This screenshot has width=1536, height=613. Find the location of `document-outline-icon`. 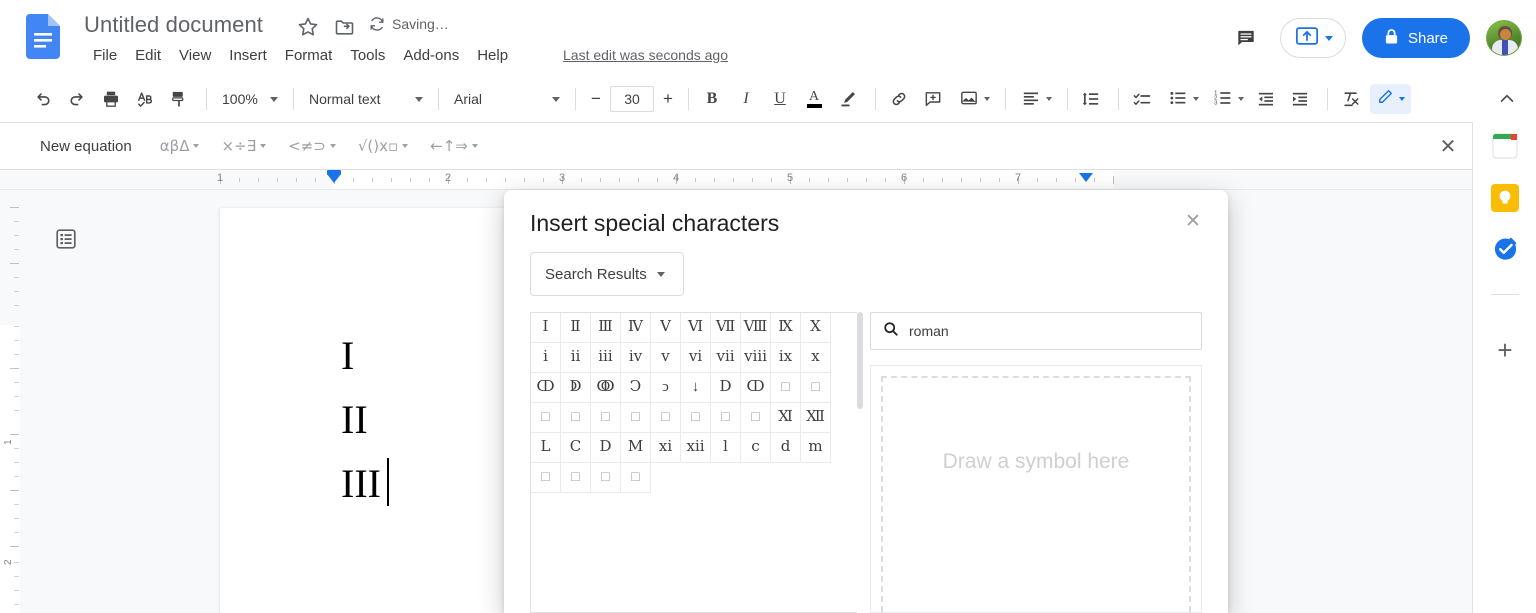

document-outline-icon is located at coordinates (66, 239).